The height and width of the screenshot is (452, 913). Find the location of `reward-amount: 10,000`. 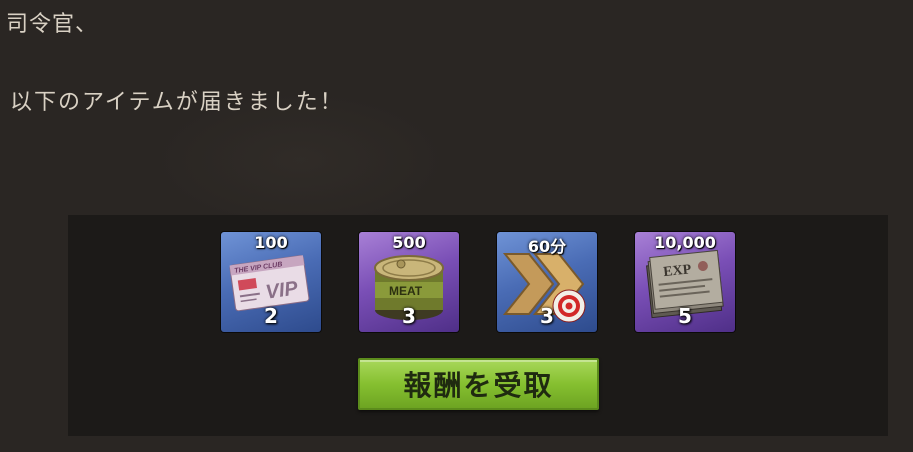

reward-amount: 10,000 is located at coordinates (685, 242).